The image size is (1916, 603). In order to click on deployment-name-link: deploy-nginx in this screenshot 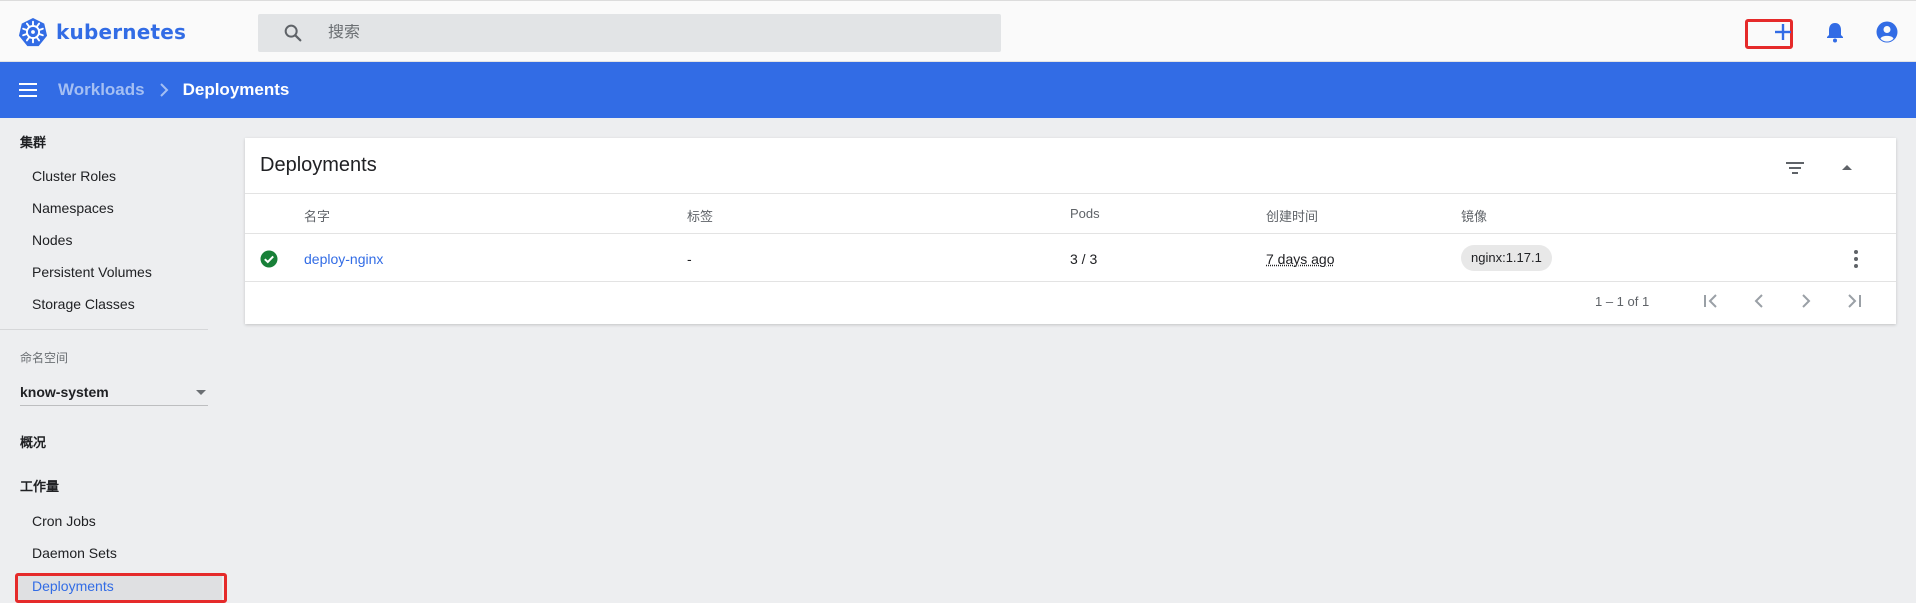, I will do `click(343, 259)`.